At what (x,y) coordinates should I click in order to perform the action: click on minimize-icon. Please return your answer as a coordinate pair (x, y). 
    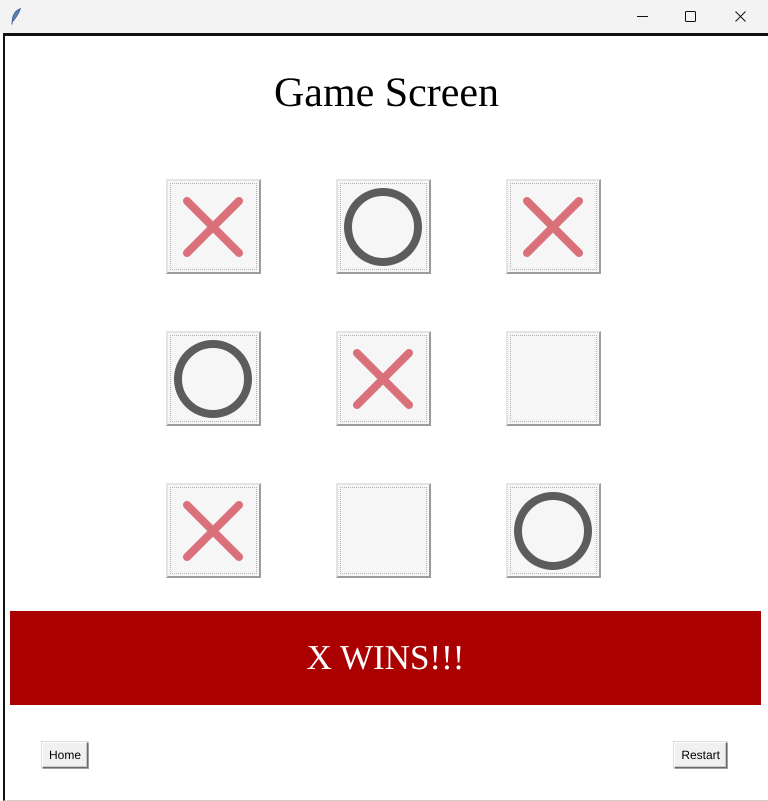
    Looking at the image, I should click on (642, 16).